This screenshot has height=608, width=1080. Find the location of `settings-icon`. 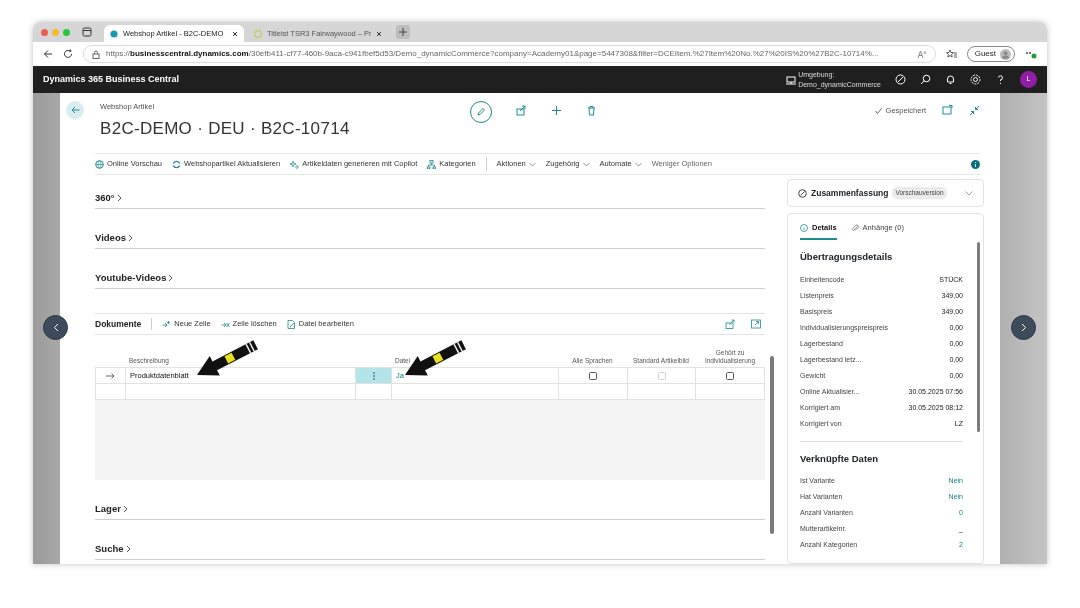

settings-icon is located at coordinates (975, 79).